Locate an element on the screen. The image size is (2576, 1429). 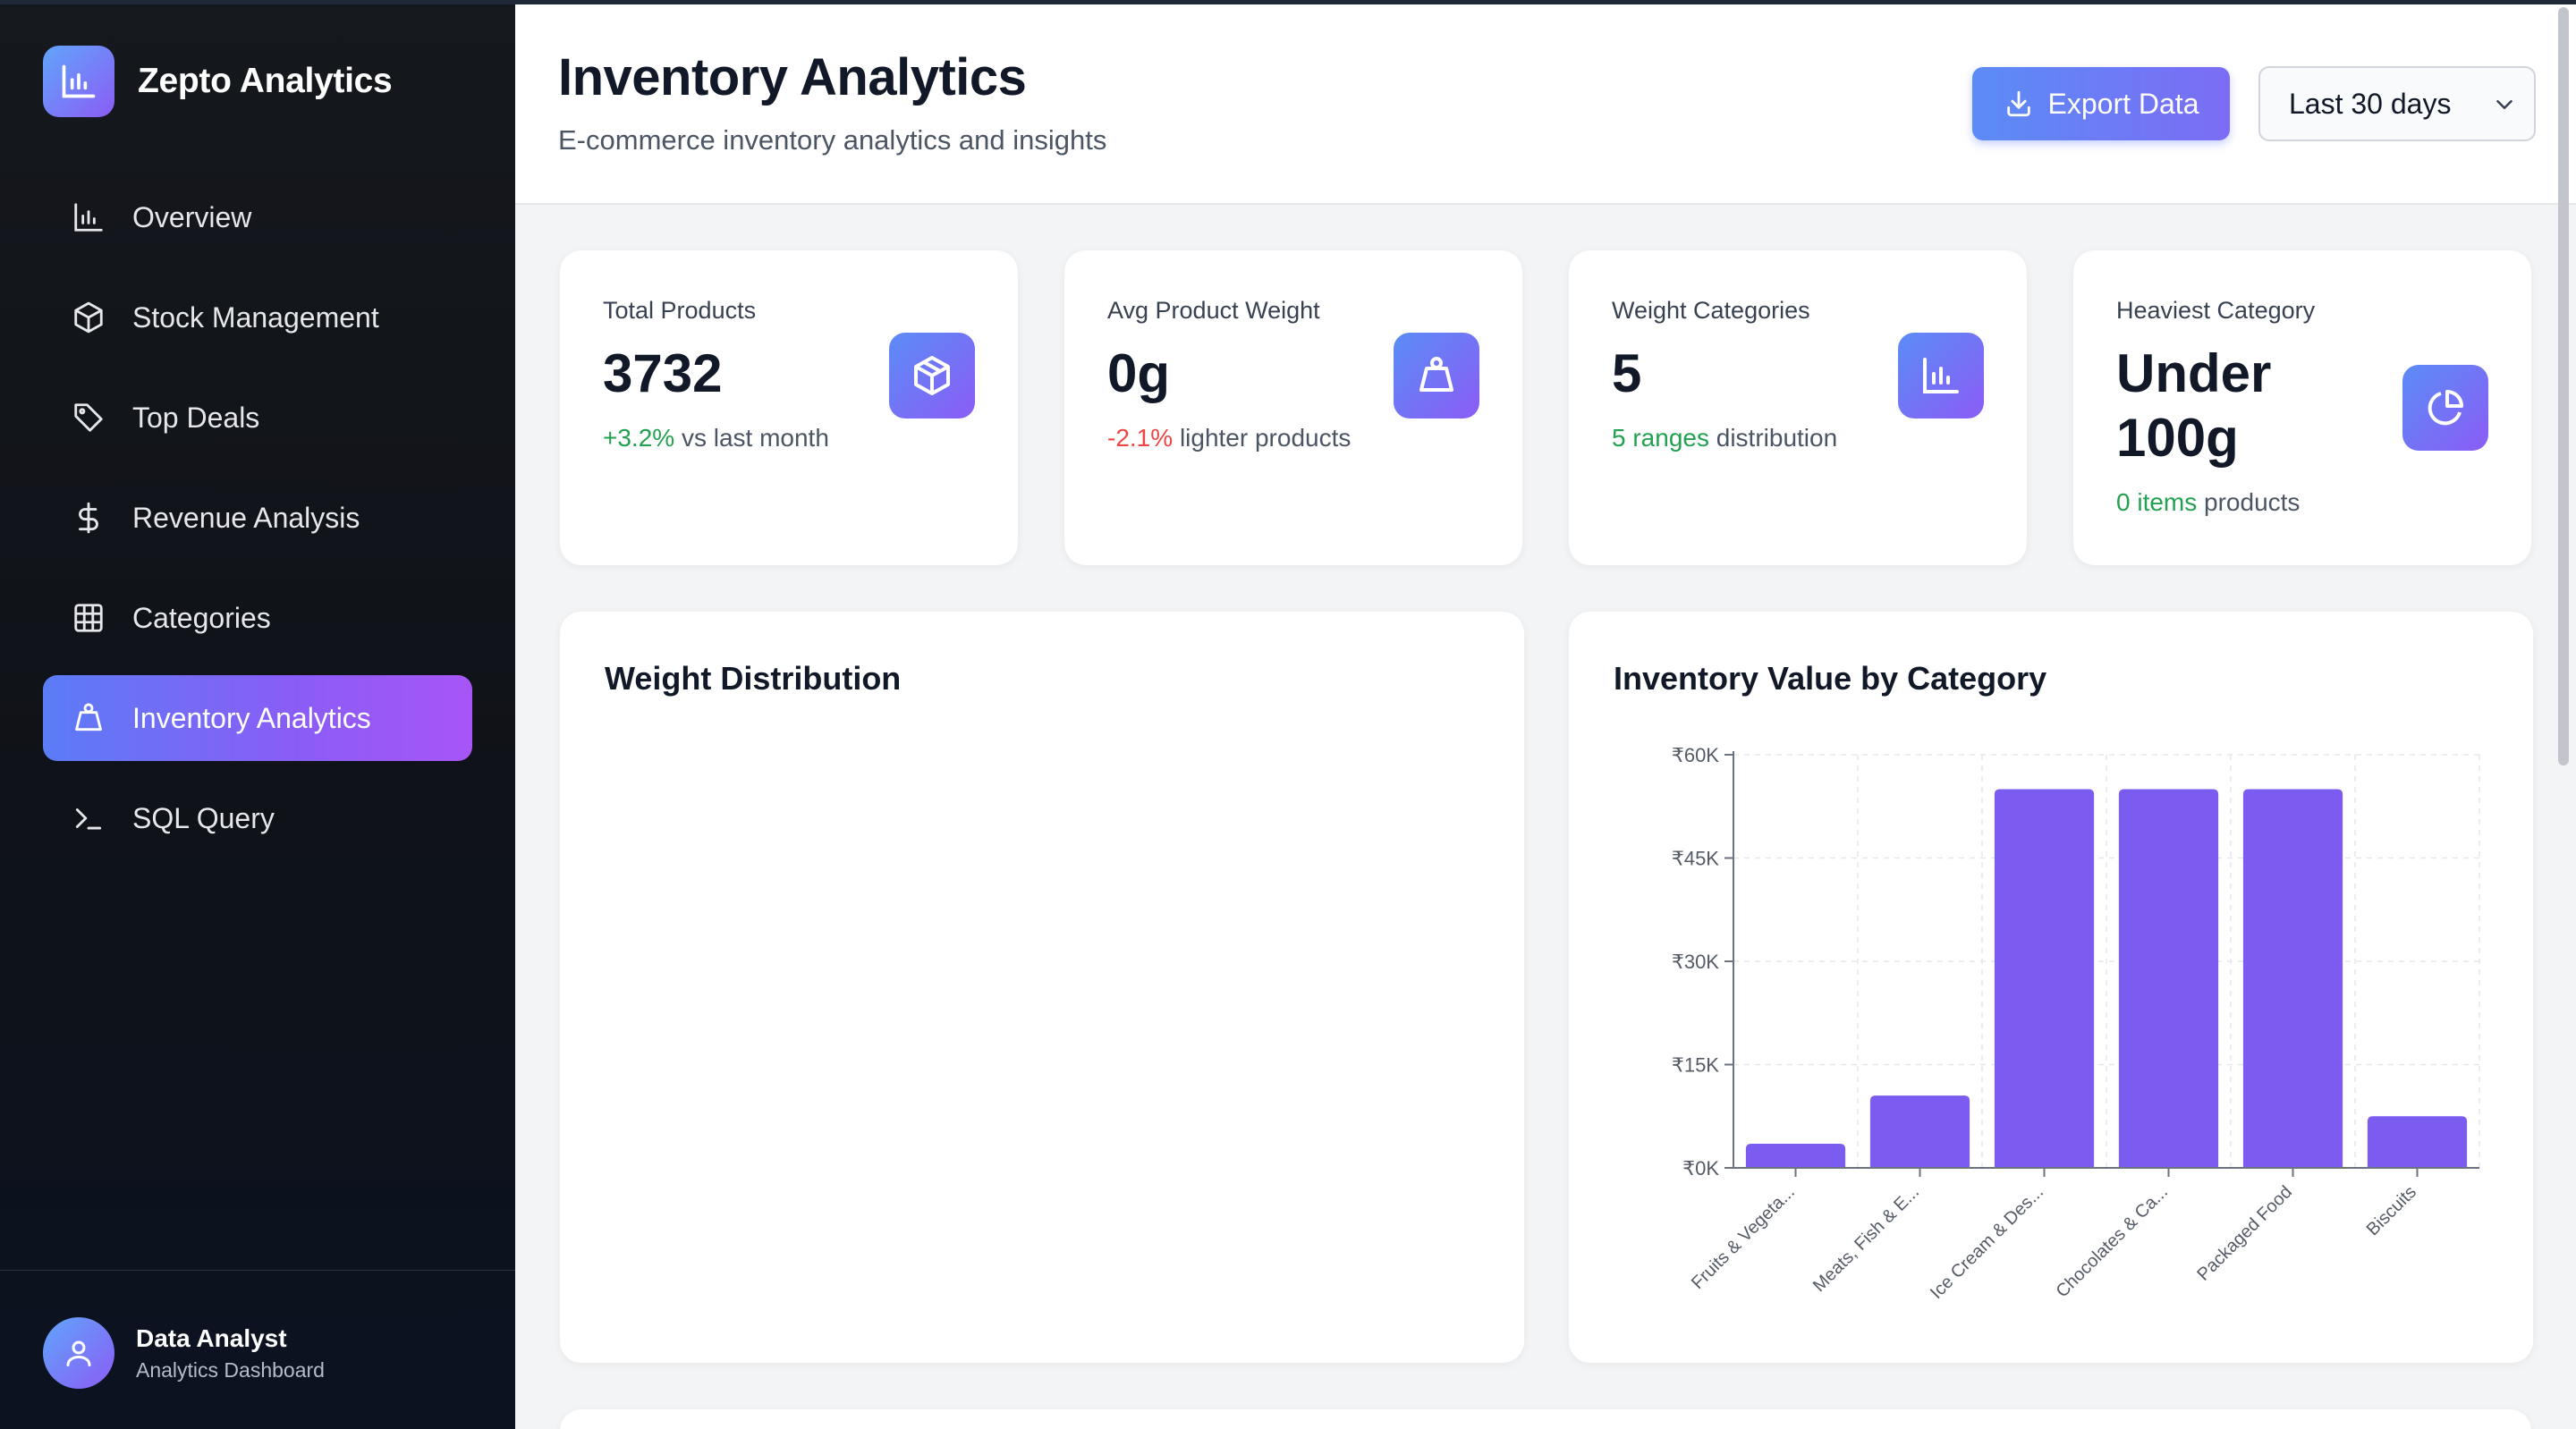
stat-trend-note: vs last month is located at coordinates (755, 438).